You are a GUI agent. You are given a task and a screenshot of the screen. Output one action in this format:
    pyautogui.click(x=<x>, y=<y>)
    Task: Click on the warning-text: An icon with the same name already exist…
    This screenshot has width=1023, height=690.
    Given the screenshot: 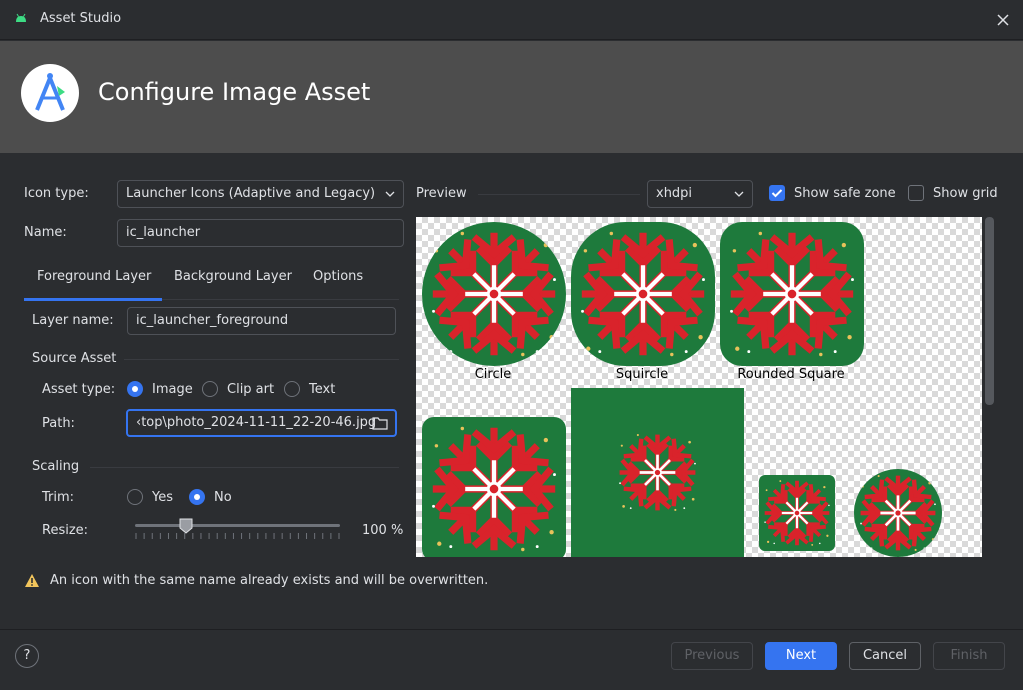 What is the action you would take?
    pyautogui.click(x=269, y=580)
    